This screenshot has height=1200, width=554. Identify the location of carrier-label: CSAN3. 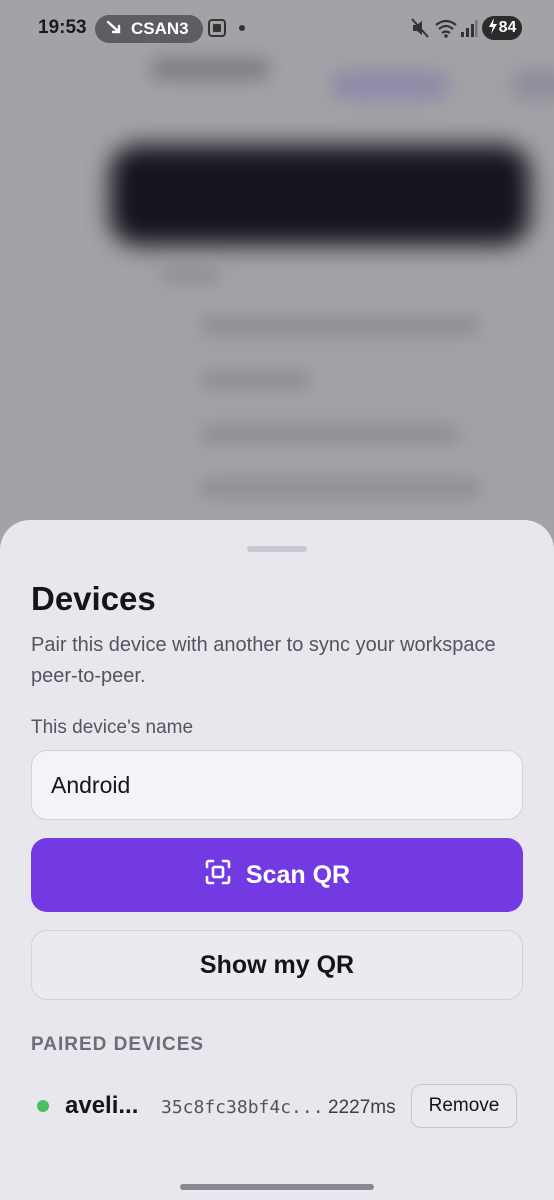
(160, 28).